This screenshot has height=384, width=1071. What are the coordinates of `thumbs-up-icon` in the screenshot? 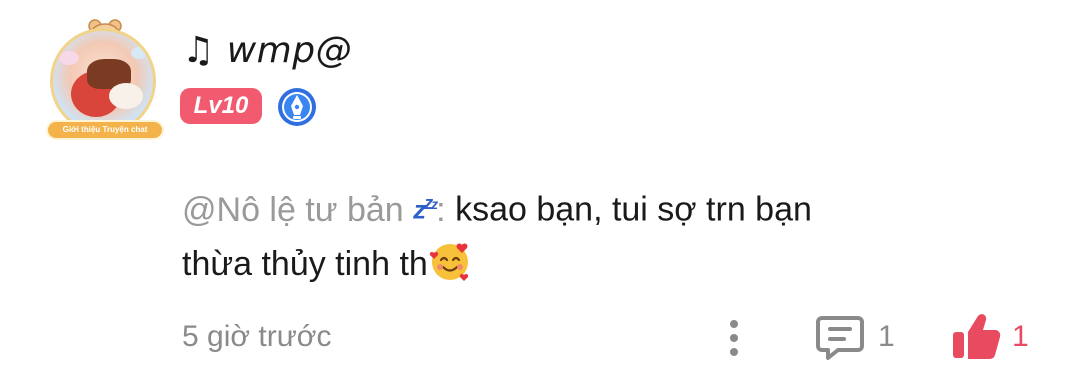 It's located at (976, 336).